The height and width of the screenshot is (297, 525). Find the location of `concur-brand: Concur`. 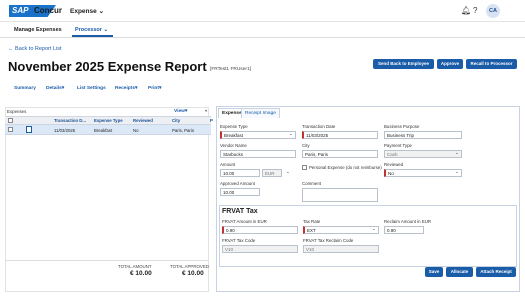

concur-brand: Concur is located at coordinates (48, 10).